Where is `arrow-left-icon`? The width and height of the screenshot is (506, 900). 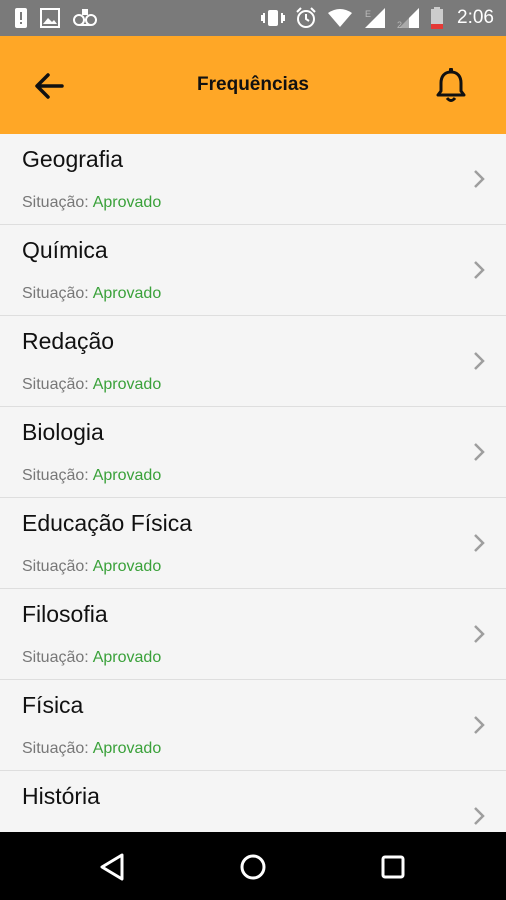
arrow-left-icon is located at coordinates (49, 86).